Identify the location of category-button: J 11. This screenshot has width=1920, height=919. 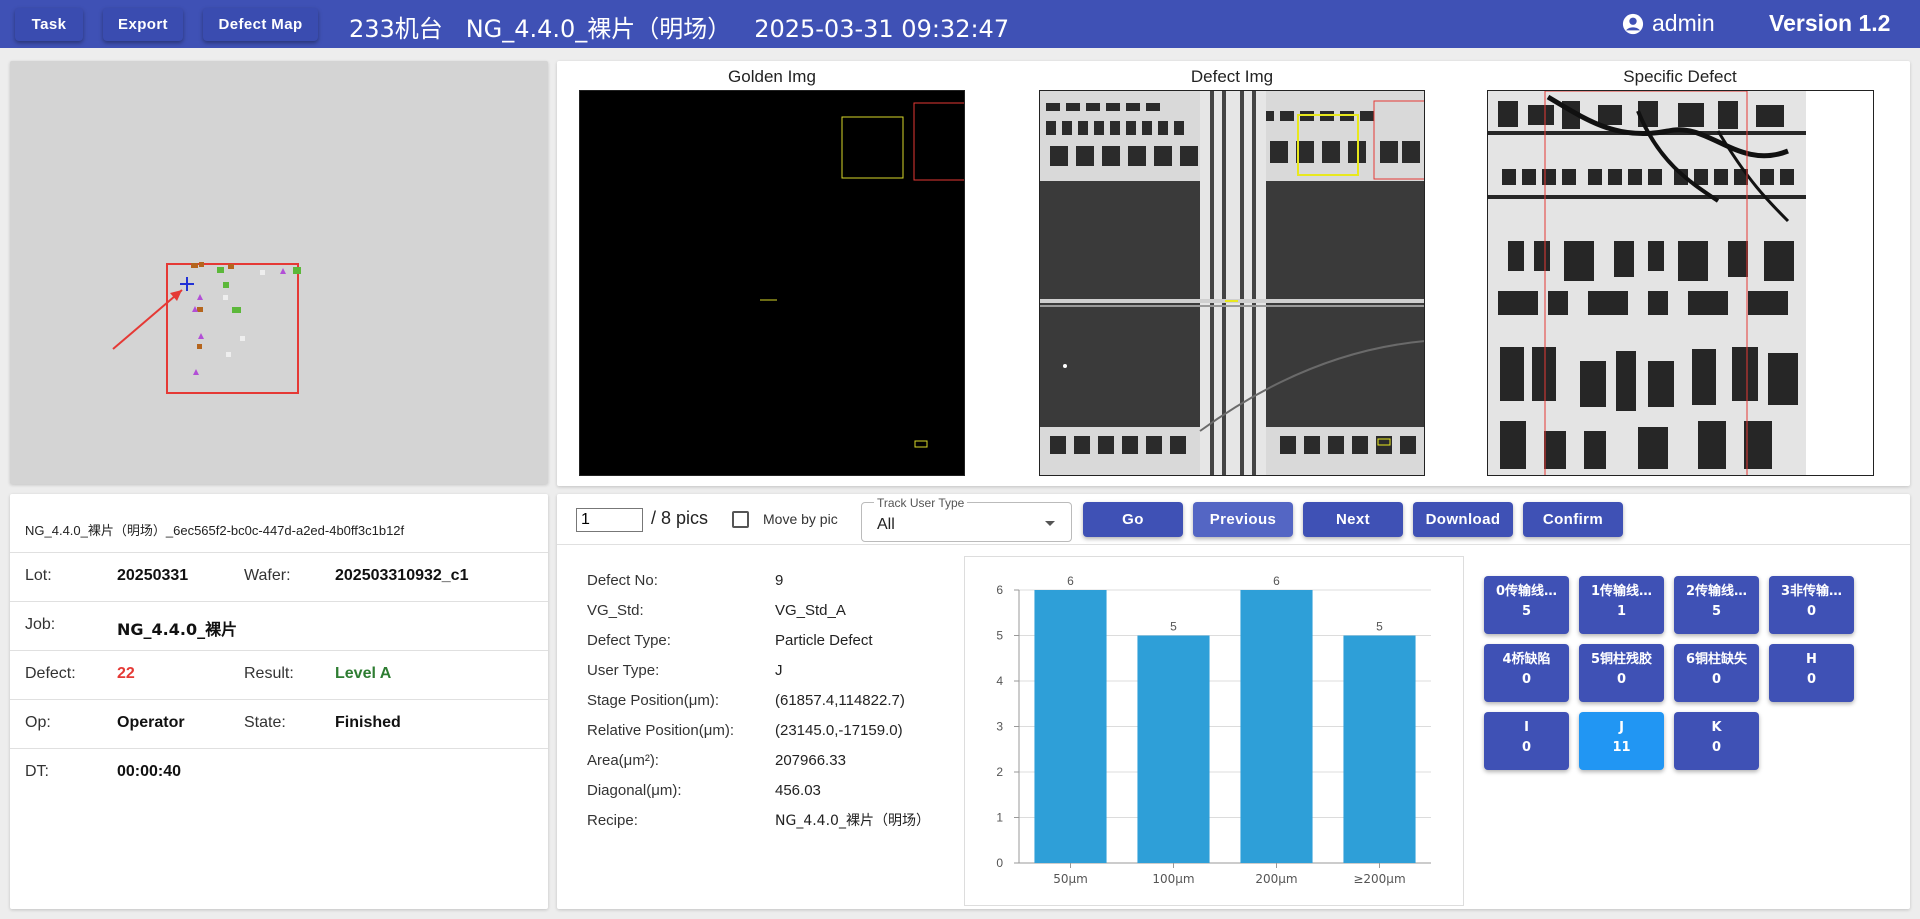
(1621, 741).